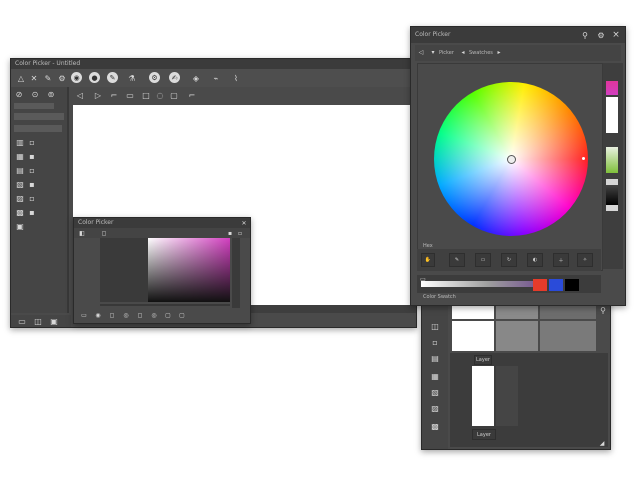  What do you see at coordinates (511, 159) in the screenshot?
I see `wheel-center-handle` at bounding box center [511, 159].